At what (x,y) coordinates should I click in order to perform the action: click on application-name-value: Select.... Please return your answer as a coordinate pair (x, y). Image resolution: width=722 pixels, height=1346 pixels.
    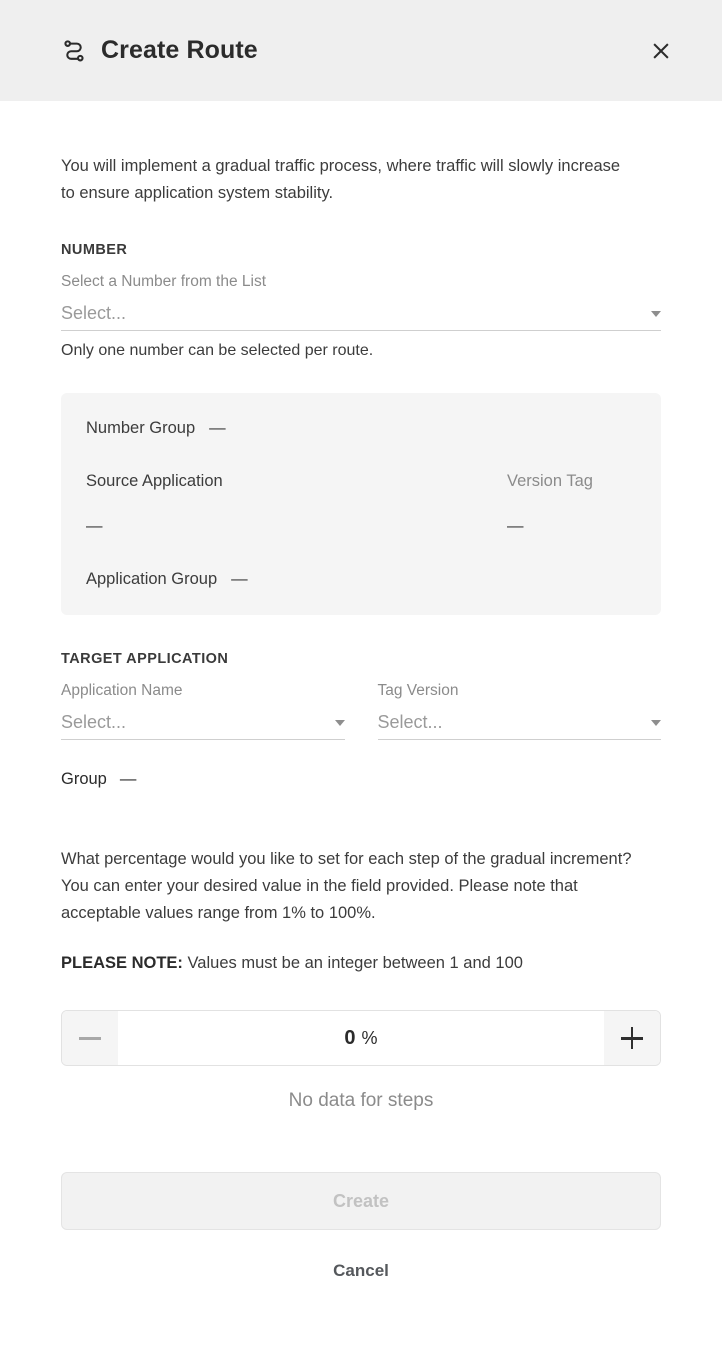
    Looking at the image, I should click on (94, 722).